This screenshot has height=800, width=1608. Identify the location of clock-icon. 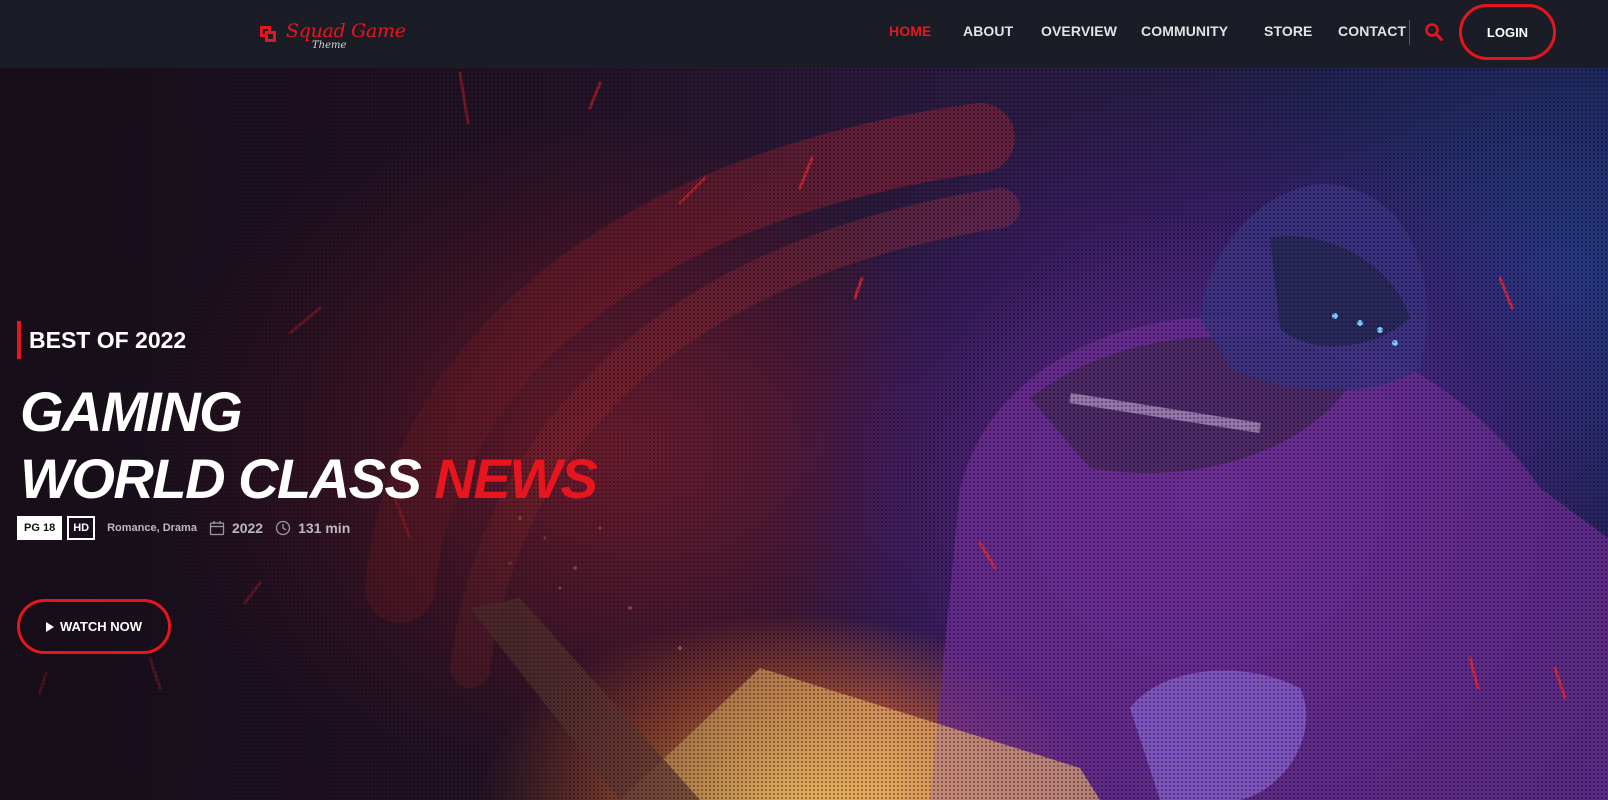
(283, 528).